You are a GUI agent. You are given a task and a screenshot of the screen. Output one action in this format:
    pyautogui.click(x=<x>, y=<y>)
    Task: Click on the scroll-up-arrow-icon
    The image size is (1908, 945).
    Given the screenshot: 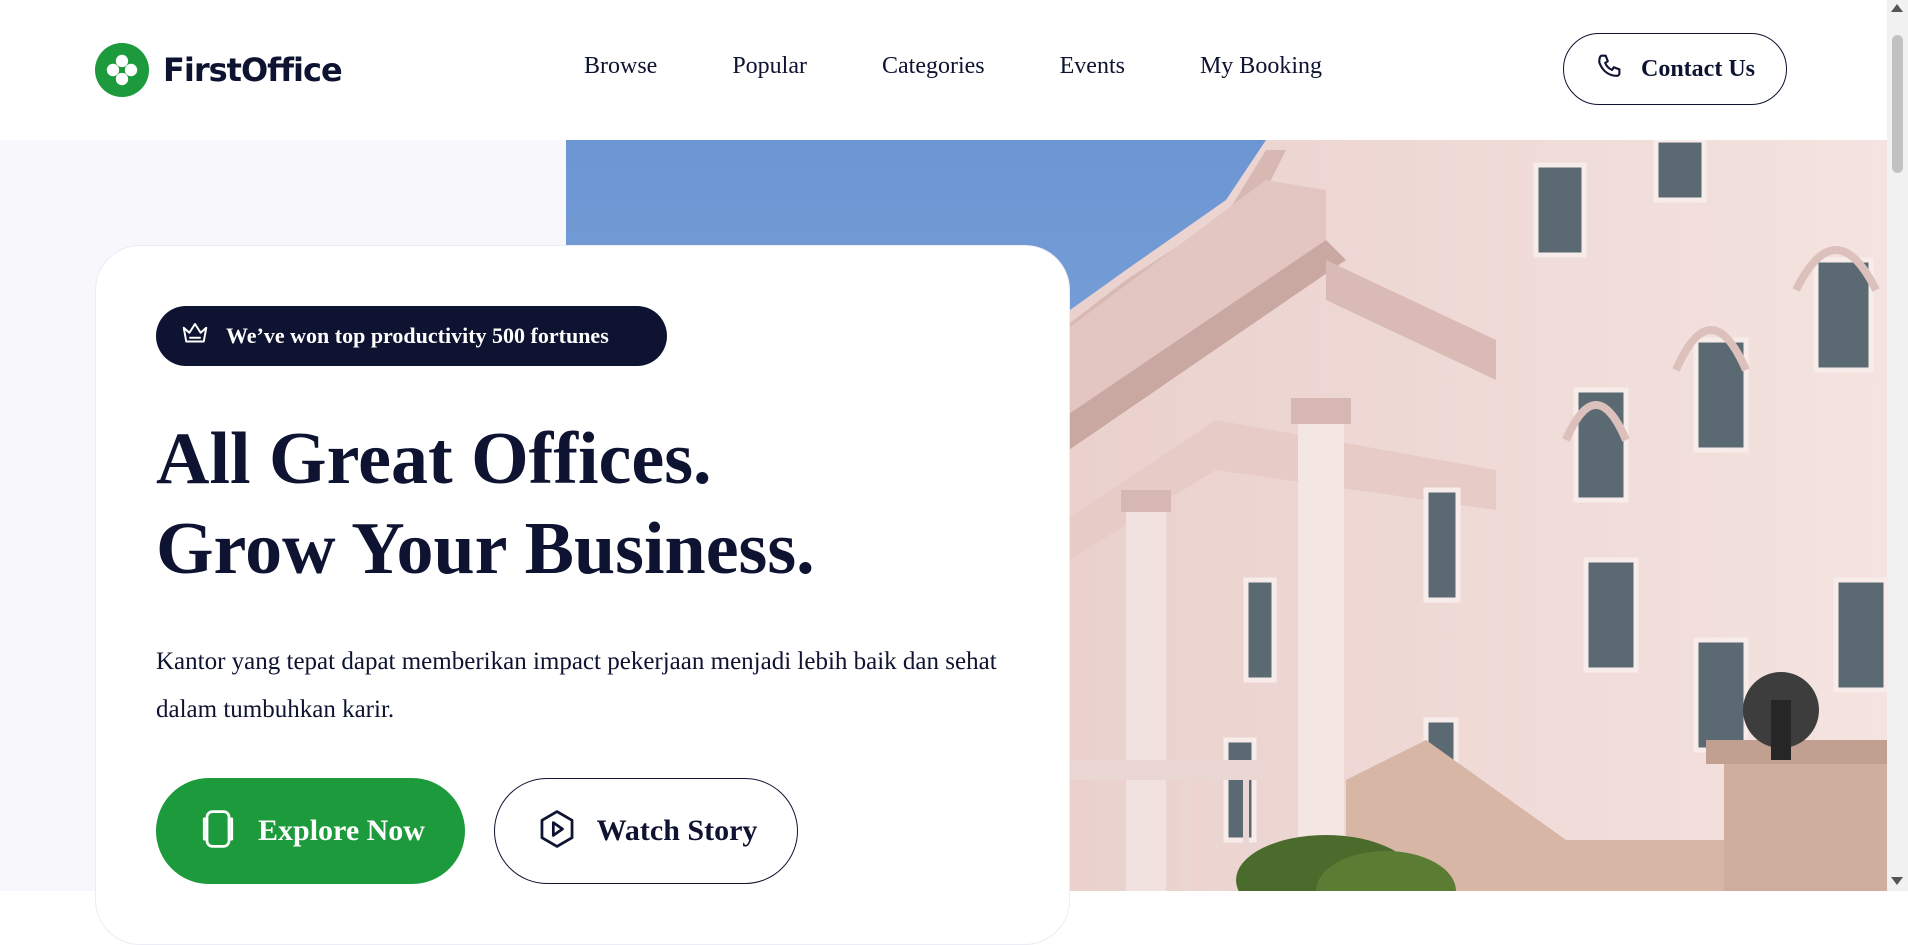 What is the action you would take?
    pyautogui.click(x=1897, y=8)
    